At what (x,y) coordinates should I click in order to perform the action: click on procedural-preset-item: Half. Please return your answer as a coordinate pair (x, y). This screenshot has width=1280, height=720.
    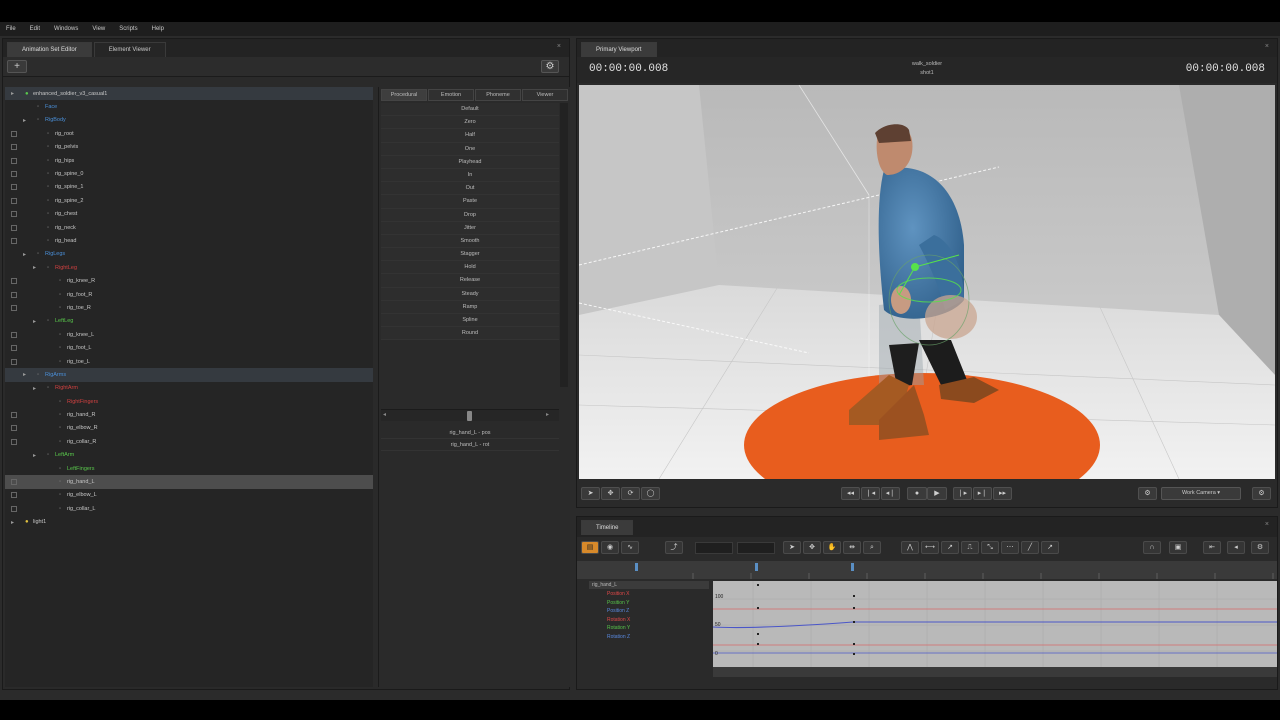
    Looking at the image, I should click on (470, 136).